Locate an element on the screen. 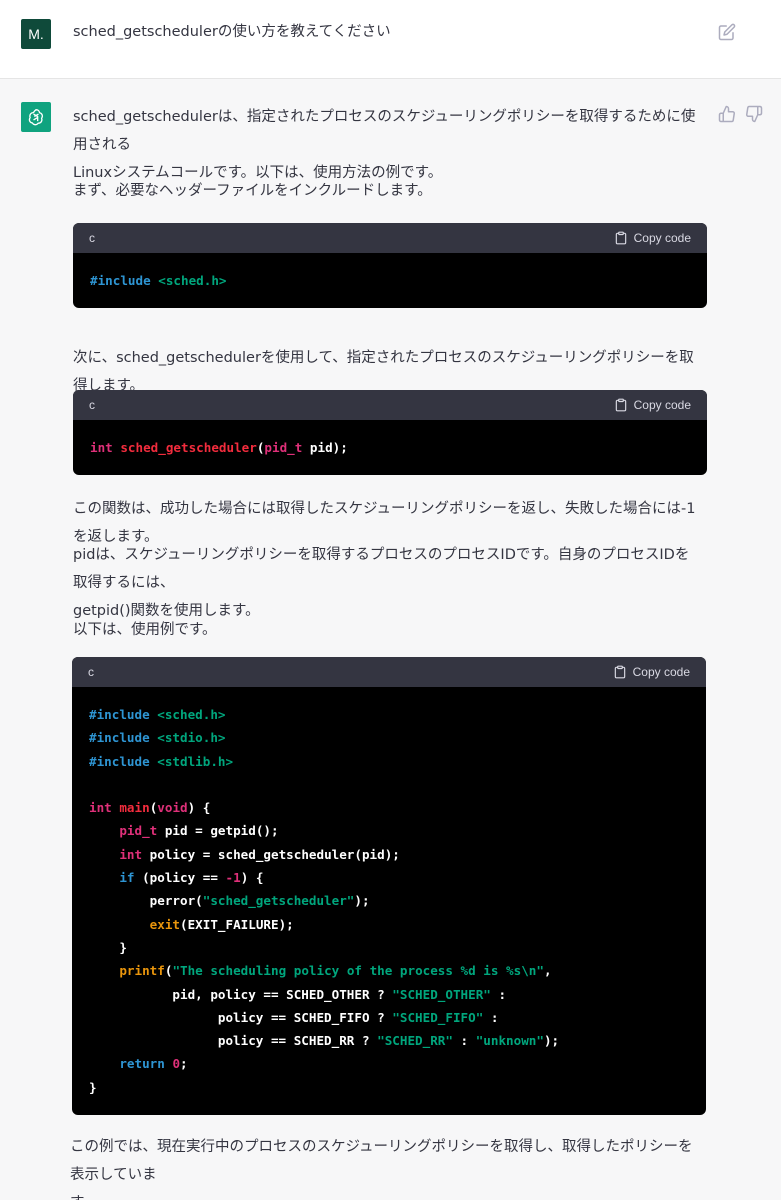 The image size is (781, 1200). code-token: <stdio.h> is located at coordinates (191, 738).